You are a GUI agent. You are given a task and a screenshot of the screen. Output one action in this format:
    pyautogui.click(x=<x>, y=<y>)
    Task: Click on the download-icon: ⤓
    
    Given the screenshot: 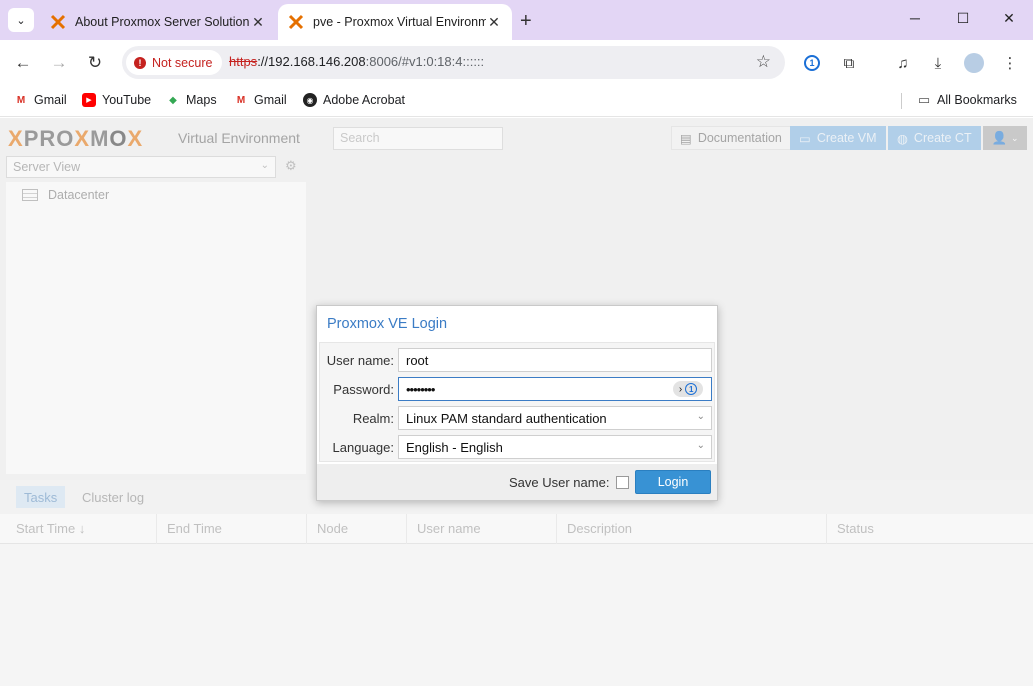 What is the action you would take?
    pyautogui.click(x=938, y=63)
    